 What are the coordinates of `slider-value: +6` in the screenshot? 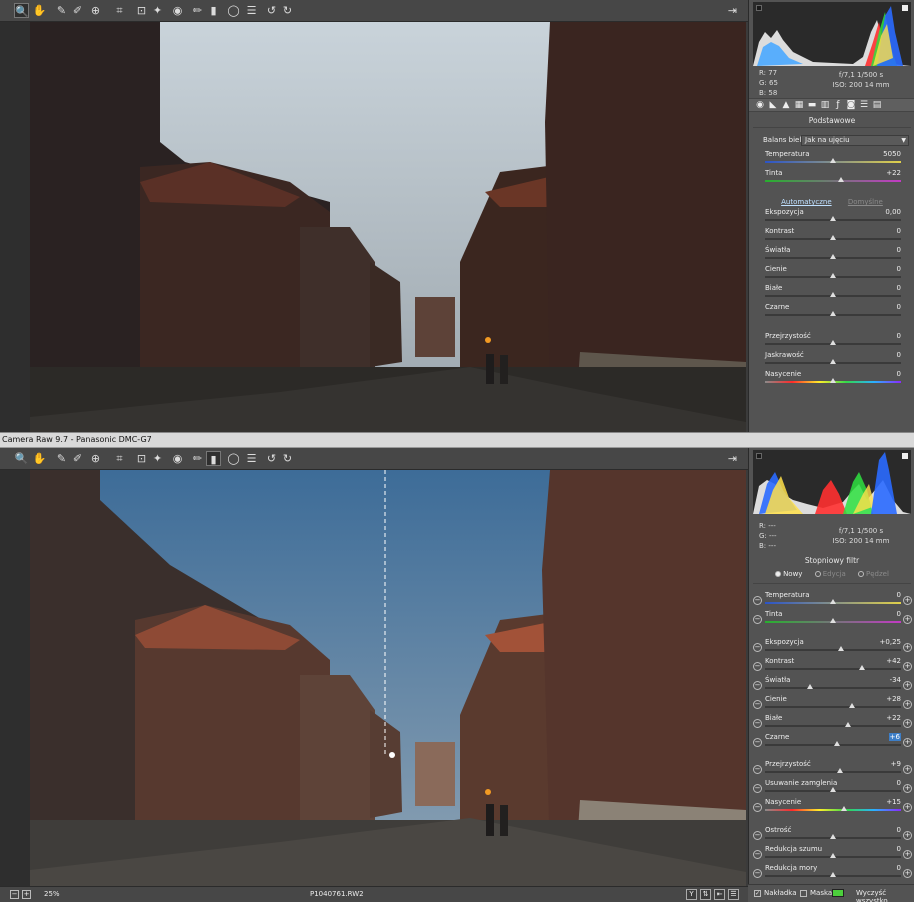 It's located at (894, 737).